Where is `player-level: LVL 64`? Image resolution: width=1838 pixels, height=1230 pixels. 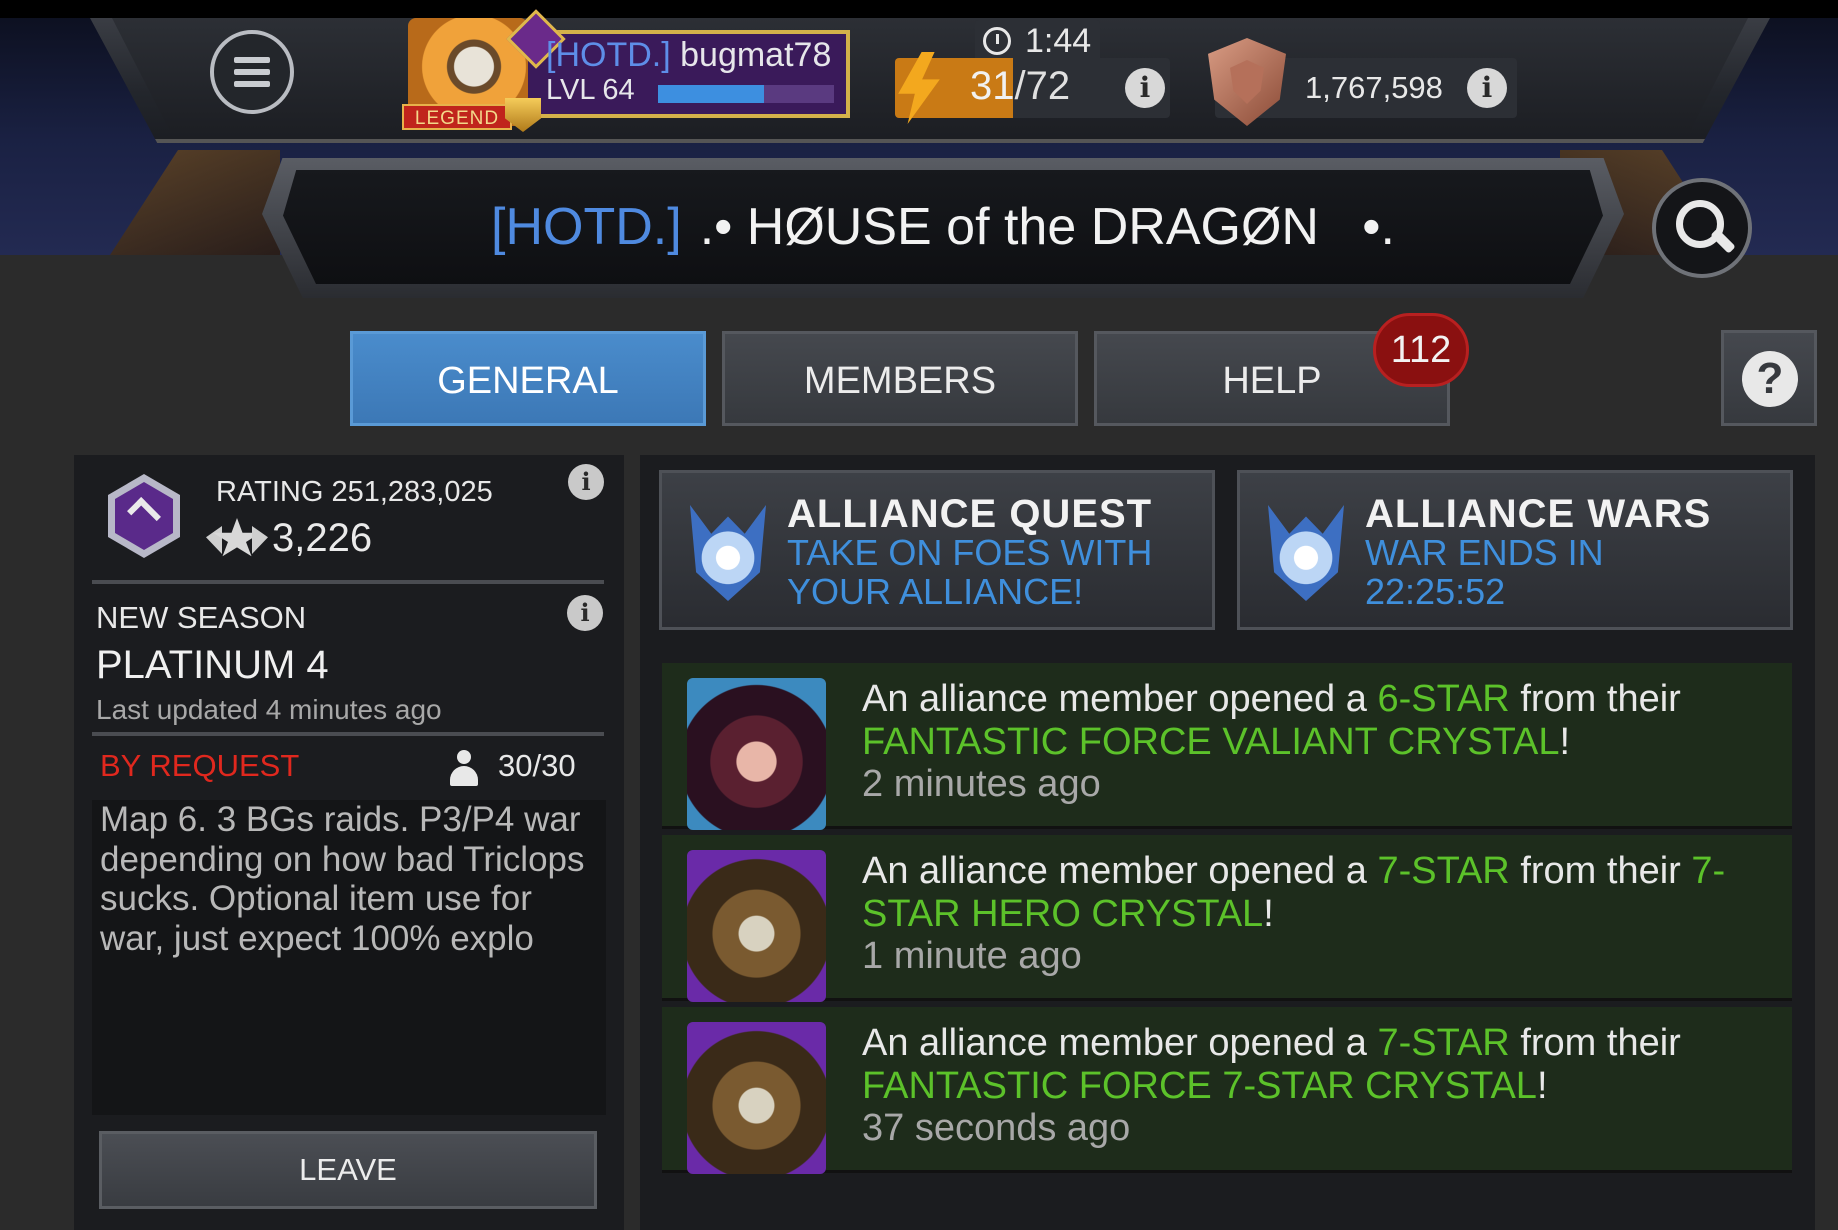
player-level: LVL 64 is located at coordinates (590, 90).